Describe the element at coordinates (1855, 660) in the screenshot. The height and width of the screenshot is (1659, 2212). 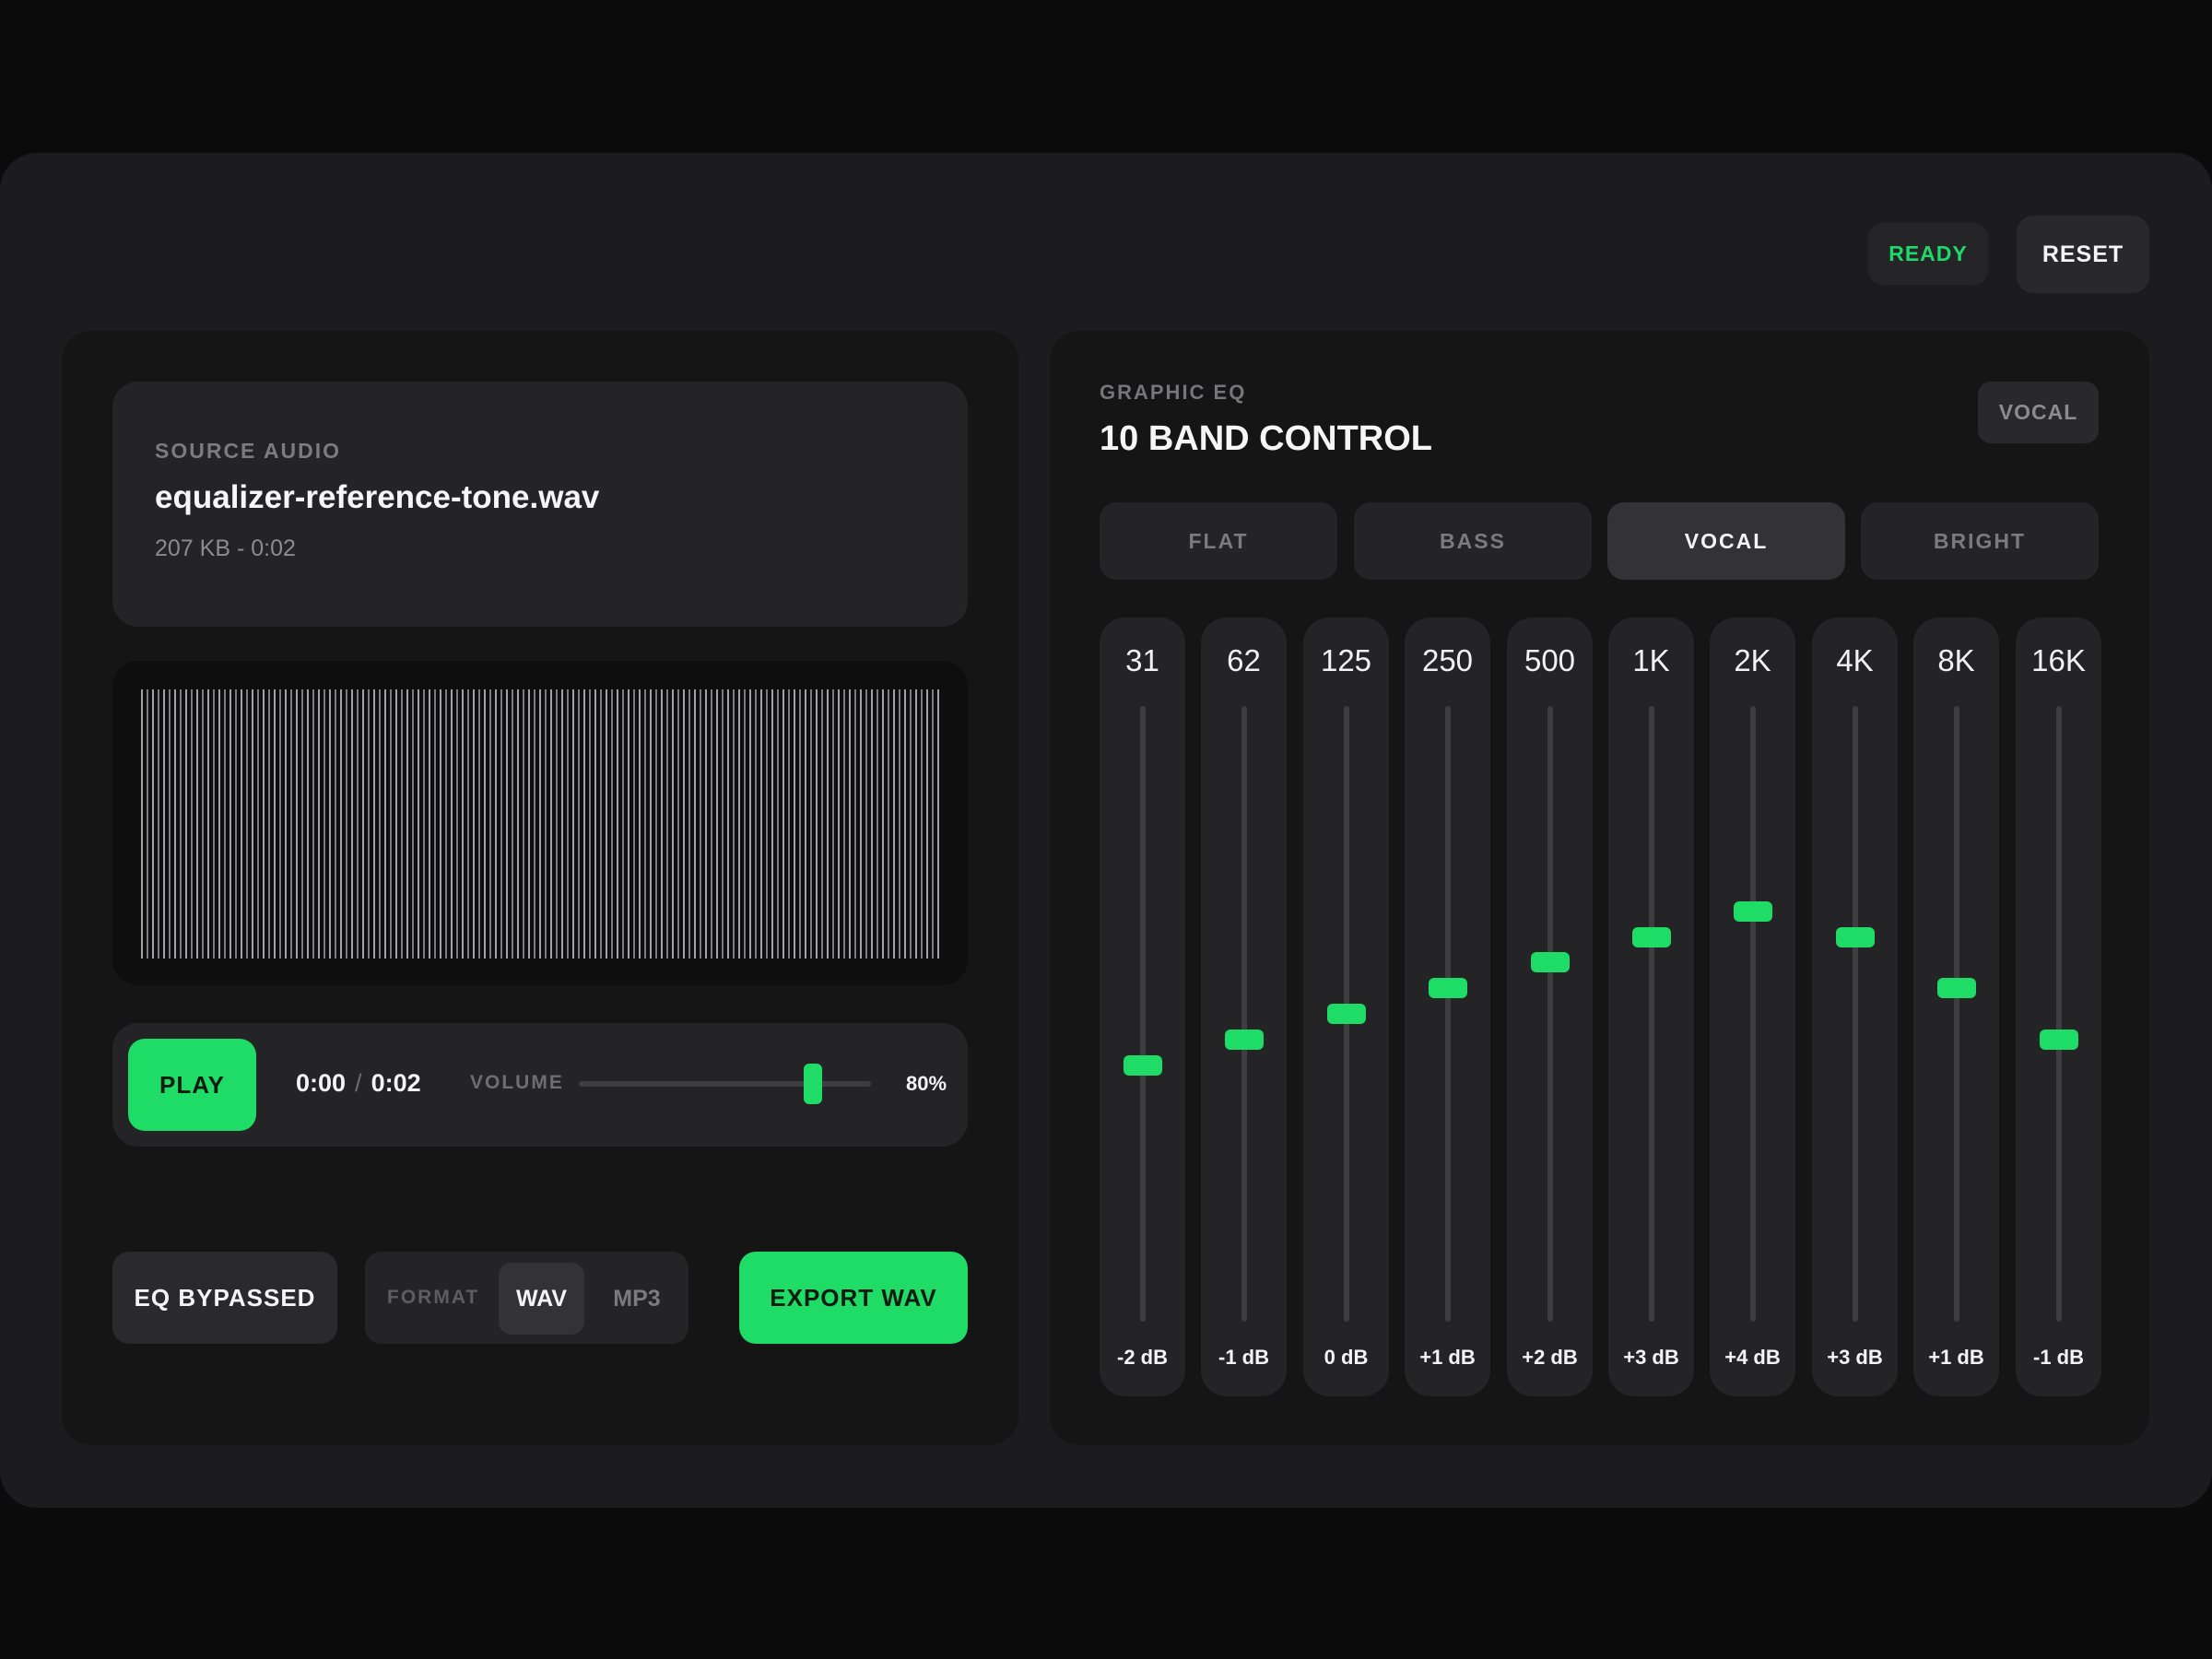
I see `band-frequency-label: 4K` at that location.